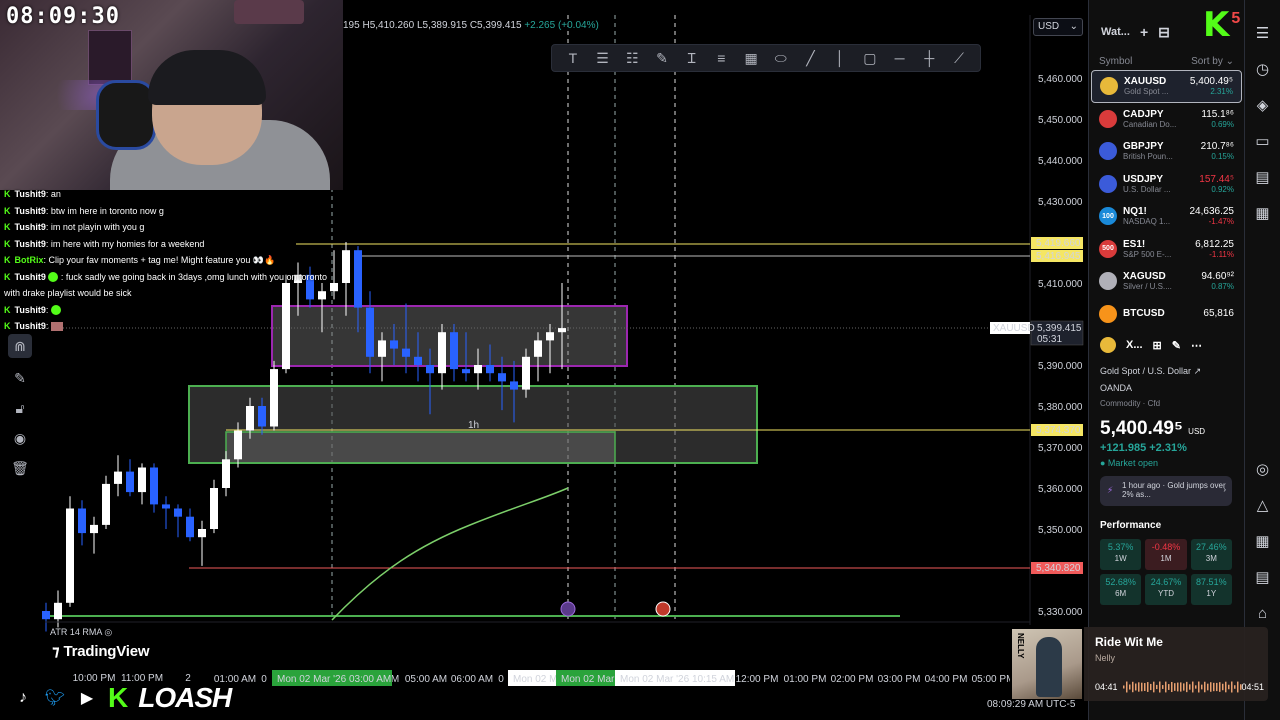 This screenshot has width=1280, height=720. Describe the element at coordinates (171, 95) in the screenshot. I see `webcam-feed: 08:09:30` at that location.